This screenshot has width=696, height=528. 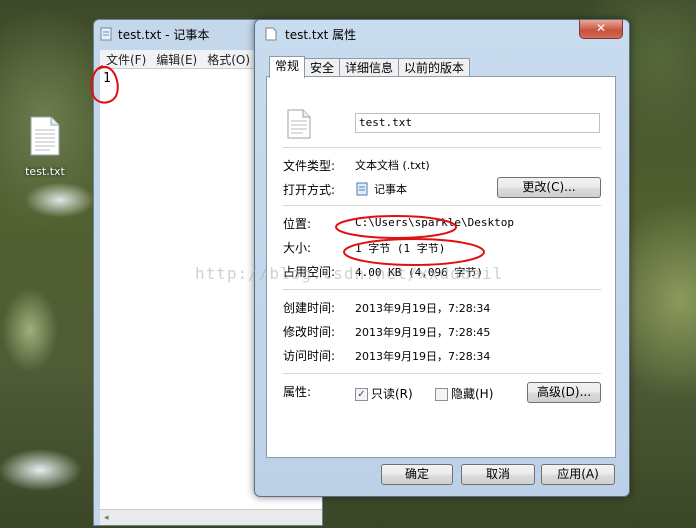 I want to click on annotation-circle-disk, so click(x=414, y=252).